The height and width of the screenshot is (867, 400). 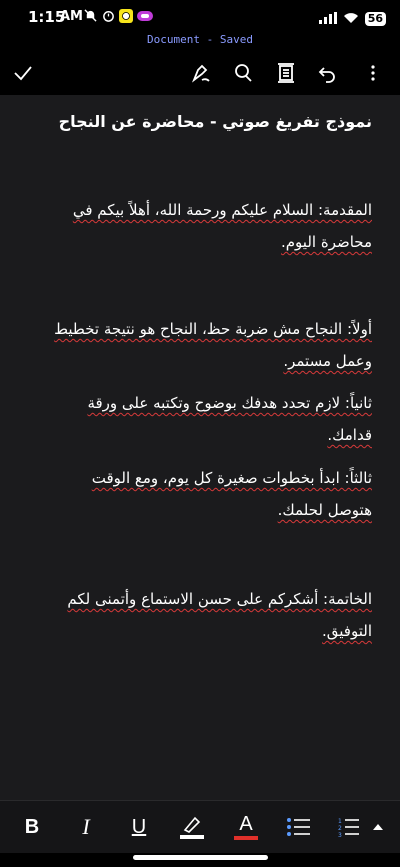 What do you see at coordinates (375, 18) in the screenshot?
I see `battery-indicator: 56` at bounding box center [375, 18].